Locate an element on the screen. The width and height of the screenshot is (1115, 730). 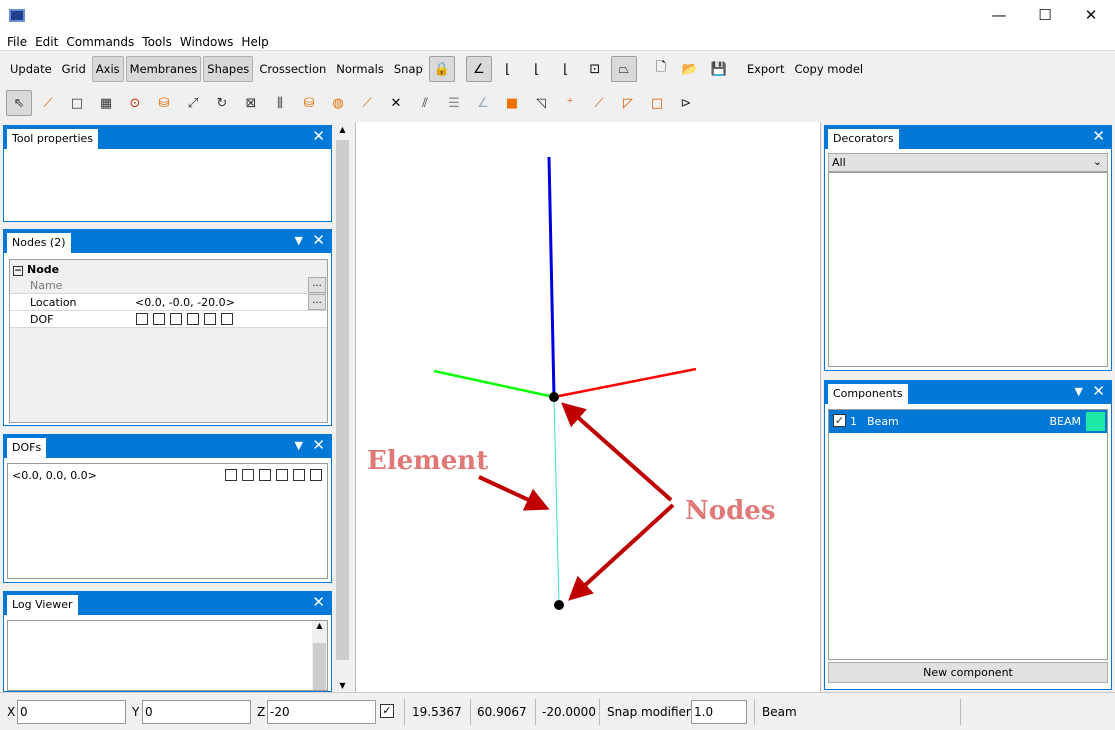
component-color-swatch is located at coordinates (1095, 421).